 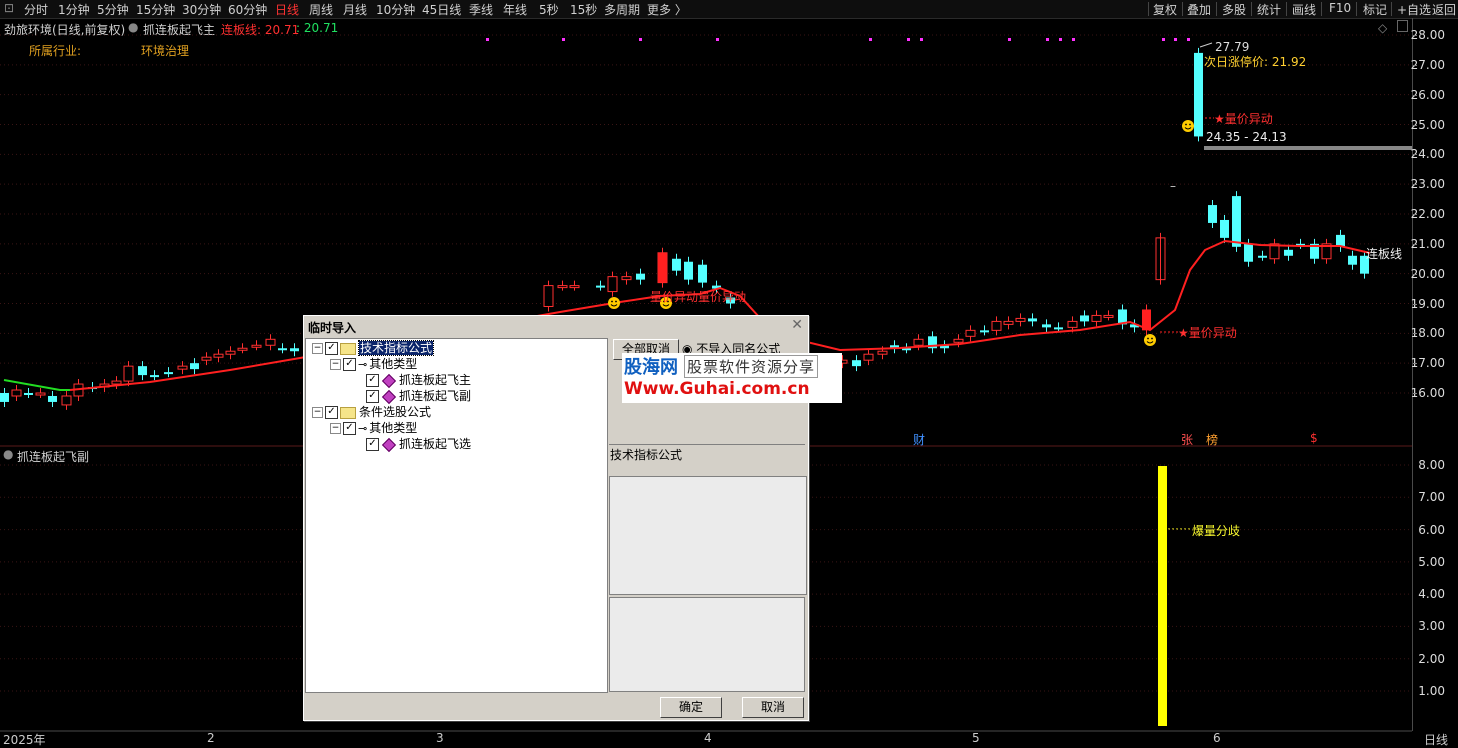 I want to click on type-label: 技术指标公式, so click(x=646, y=455).